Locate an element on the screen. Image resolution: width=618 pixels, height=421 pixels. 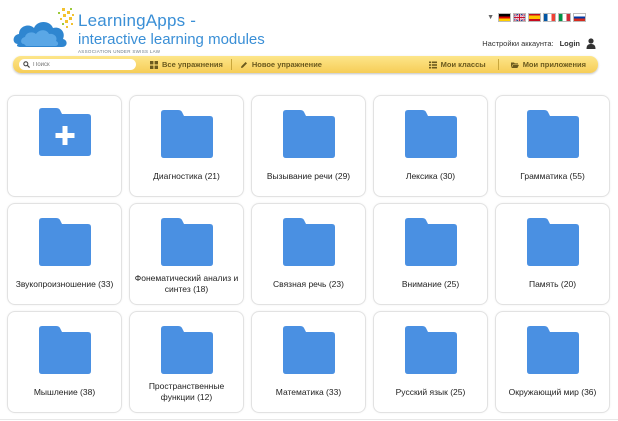
login-link: Login is located at coordinates (570, 43).